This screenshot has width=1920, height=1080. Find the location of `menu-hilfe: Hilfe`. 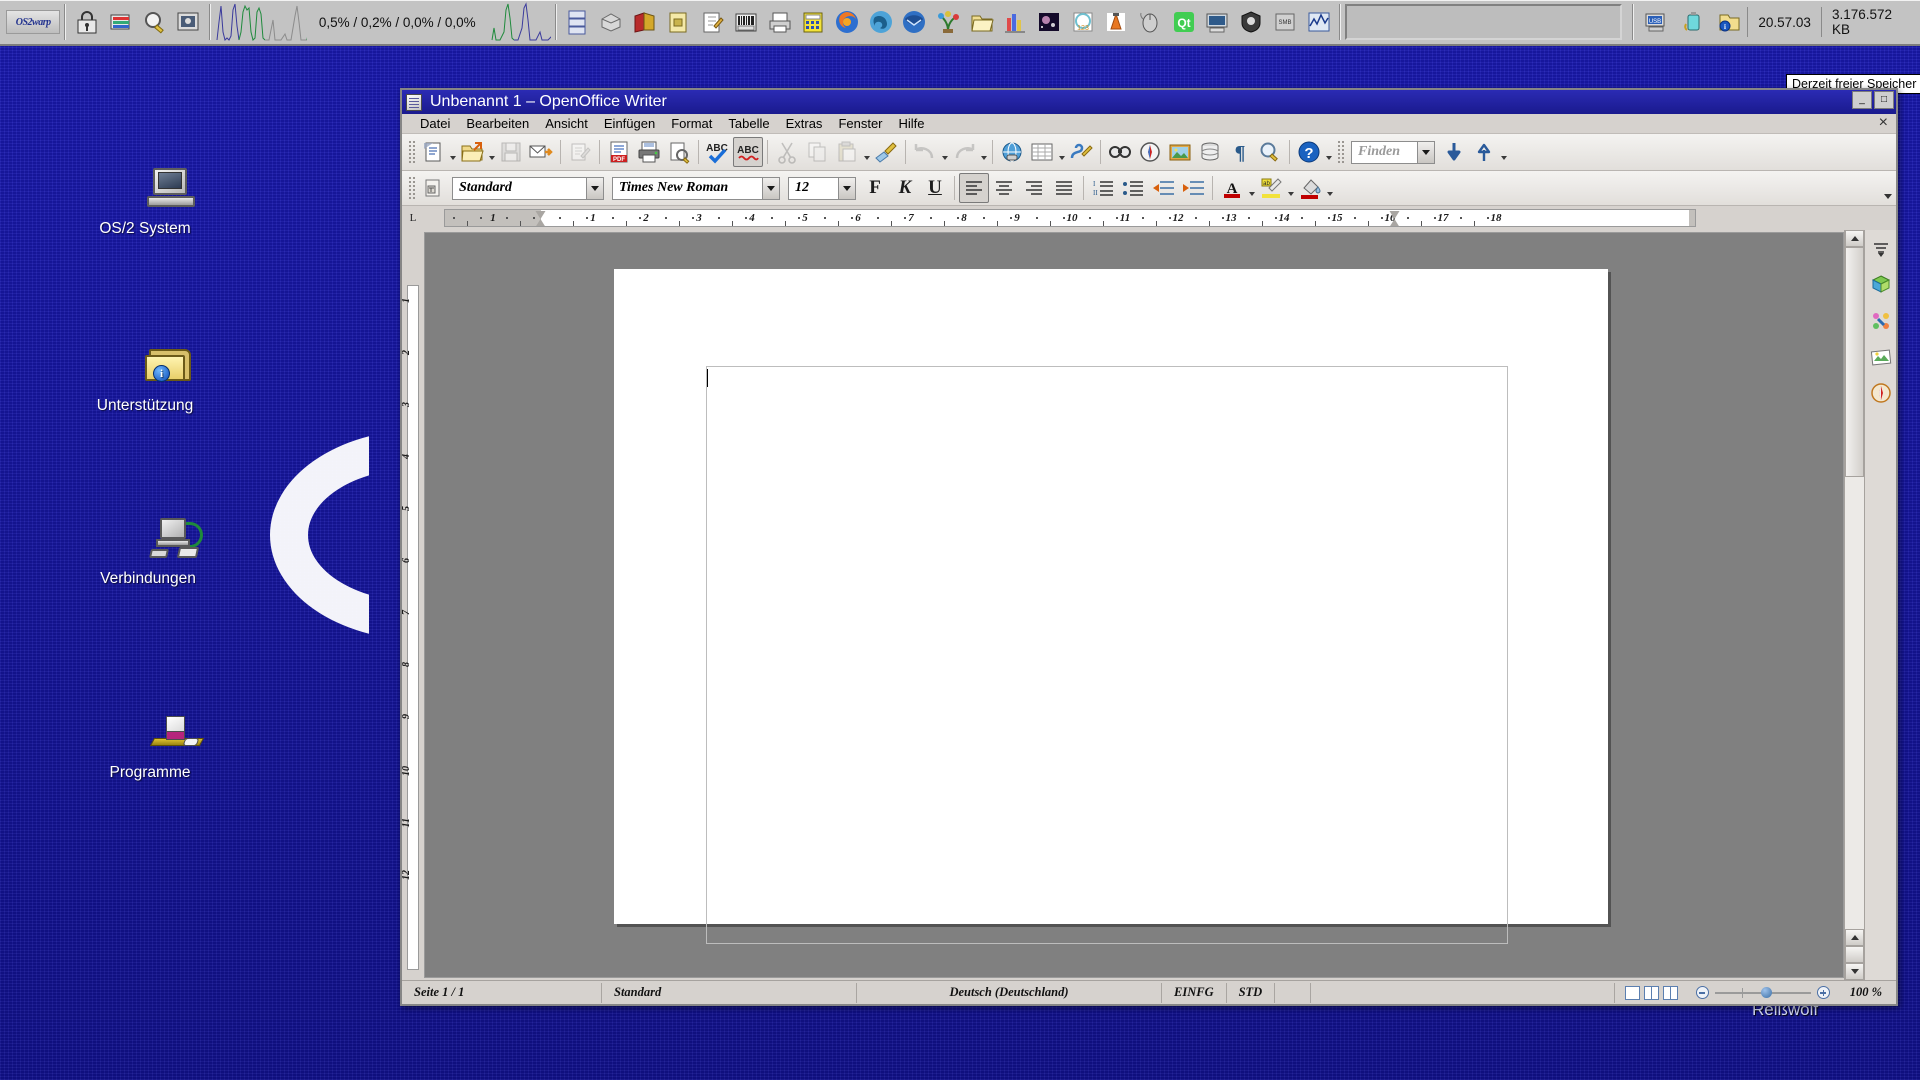

menu-hilfe: Hilfe is located at coordinates (912, 123).